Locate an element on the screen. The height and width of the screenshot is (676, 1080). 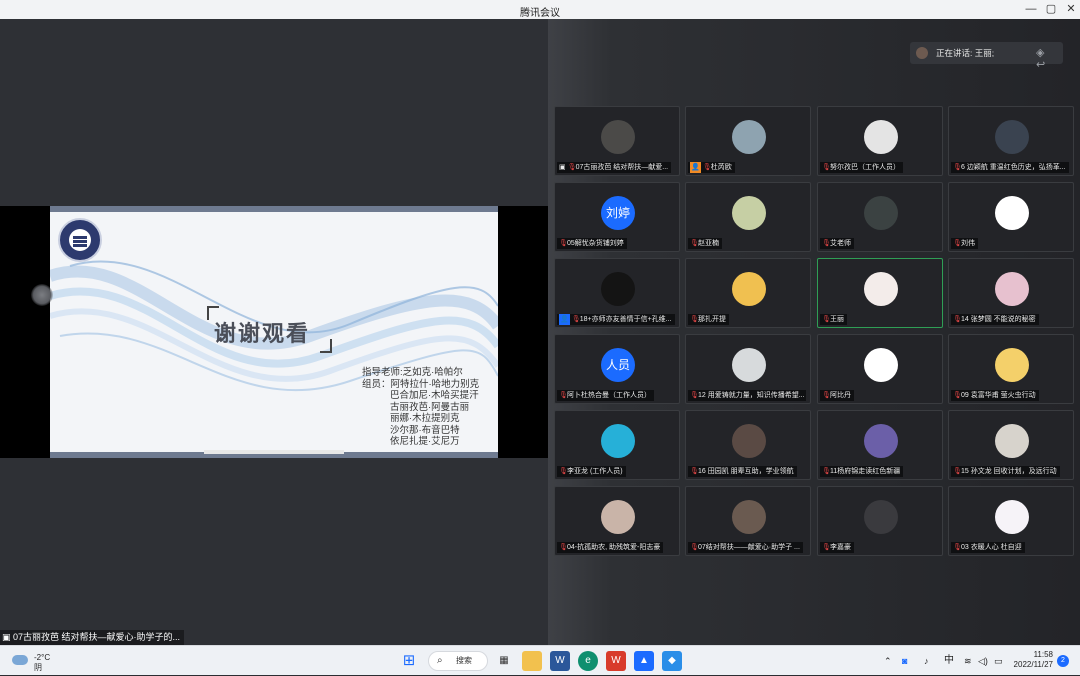
app-icon: ◆ is located at coordinates (672, 661).